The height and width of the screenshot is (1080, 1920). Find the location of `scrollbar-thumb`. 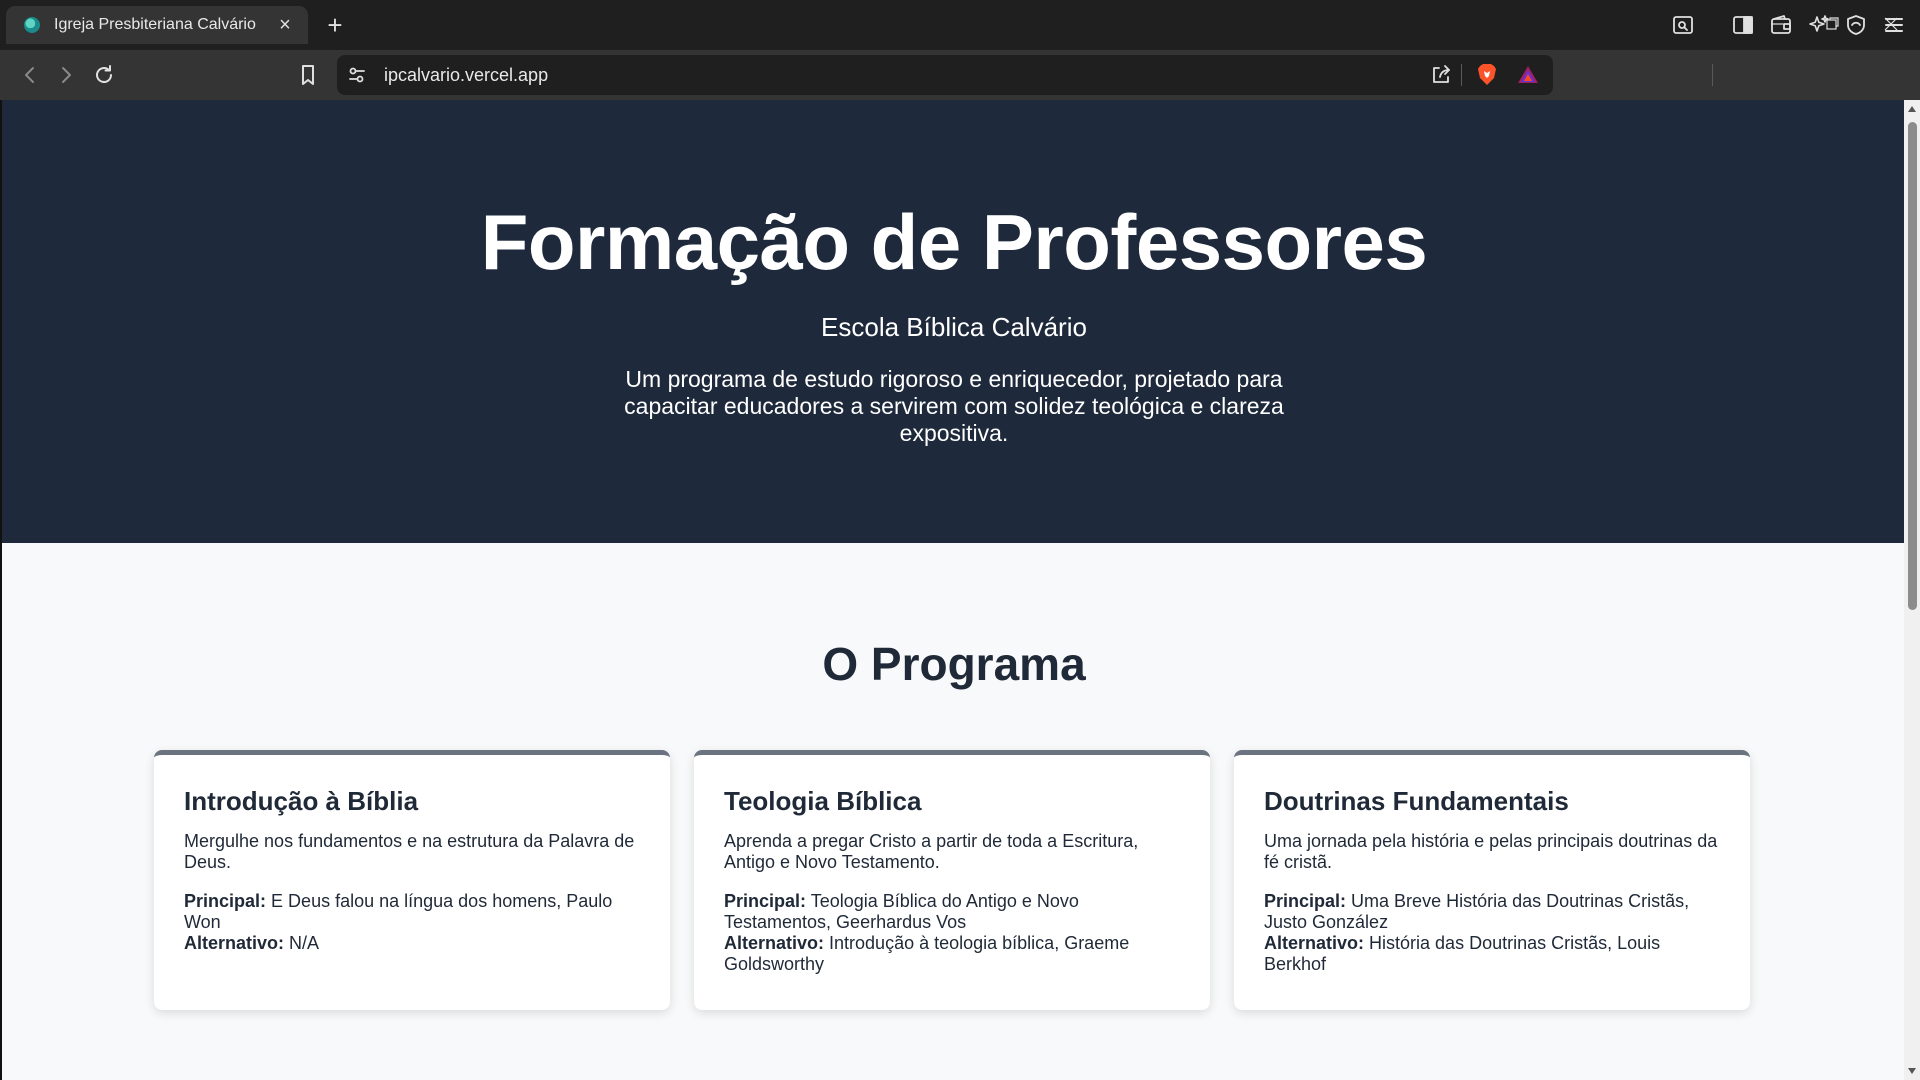

scrollbar-thumb is located at coordinates (1912, 366).